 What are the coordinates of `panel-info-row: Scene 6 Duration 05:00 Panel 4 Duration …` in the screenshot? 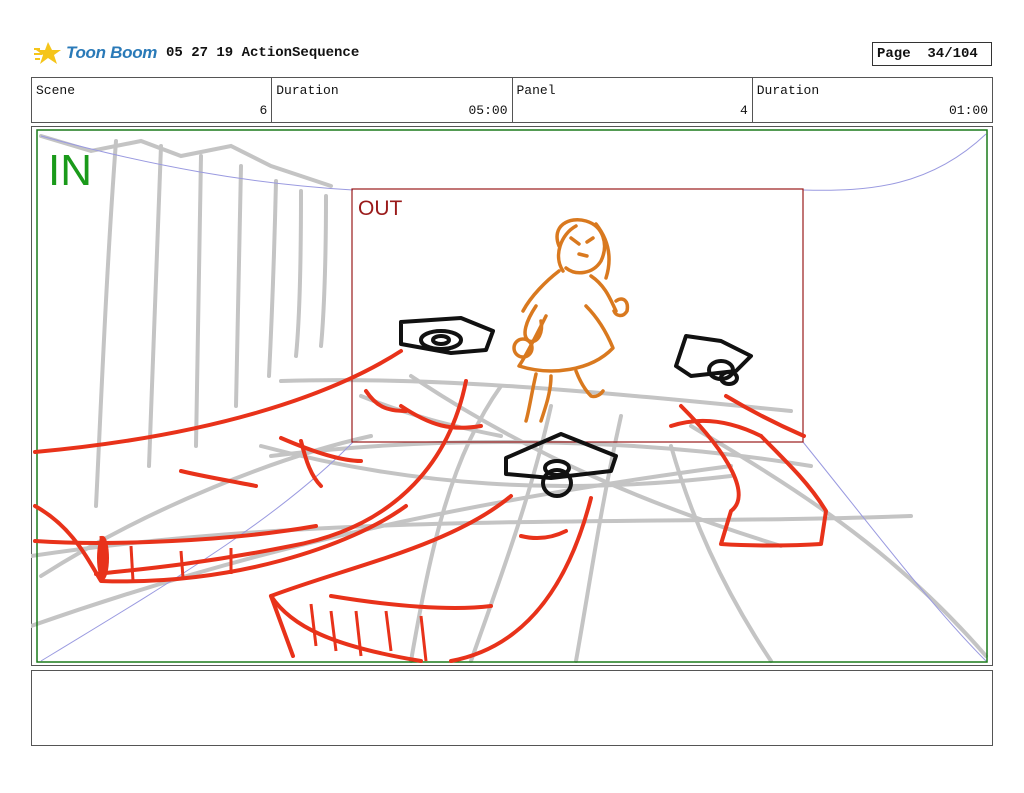 It's located at (512, 100).